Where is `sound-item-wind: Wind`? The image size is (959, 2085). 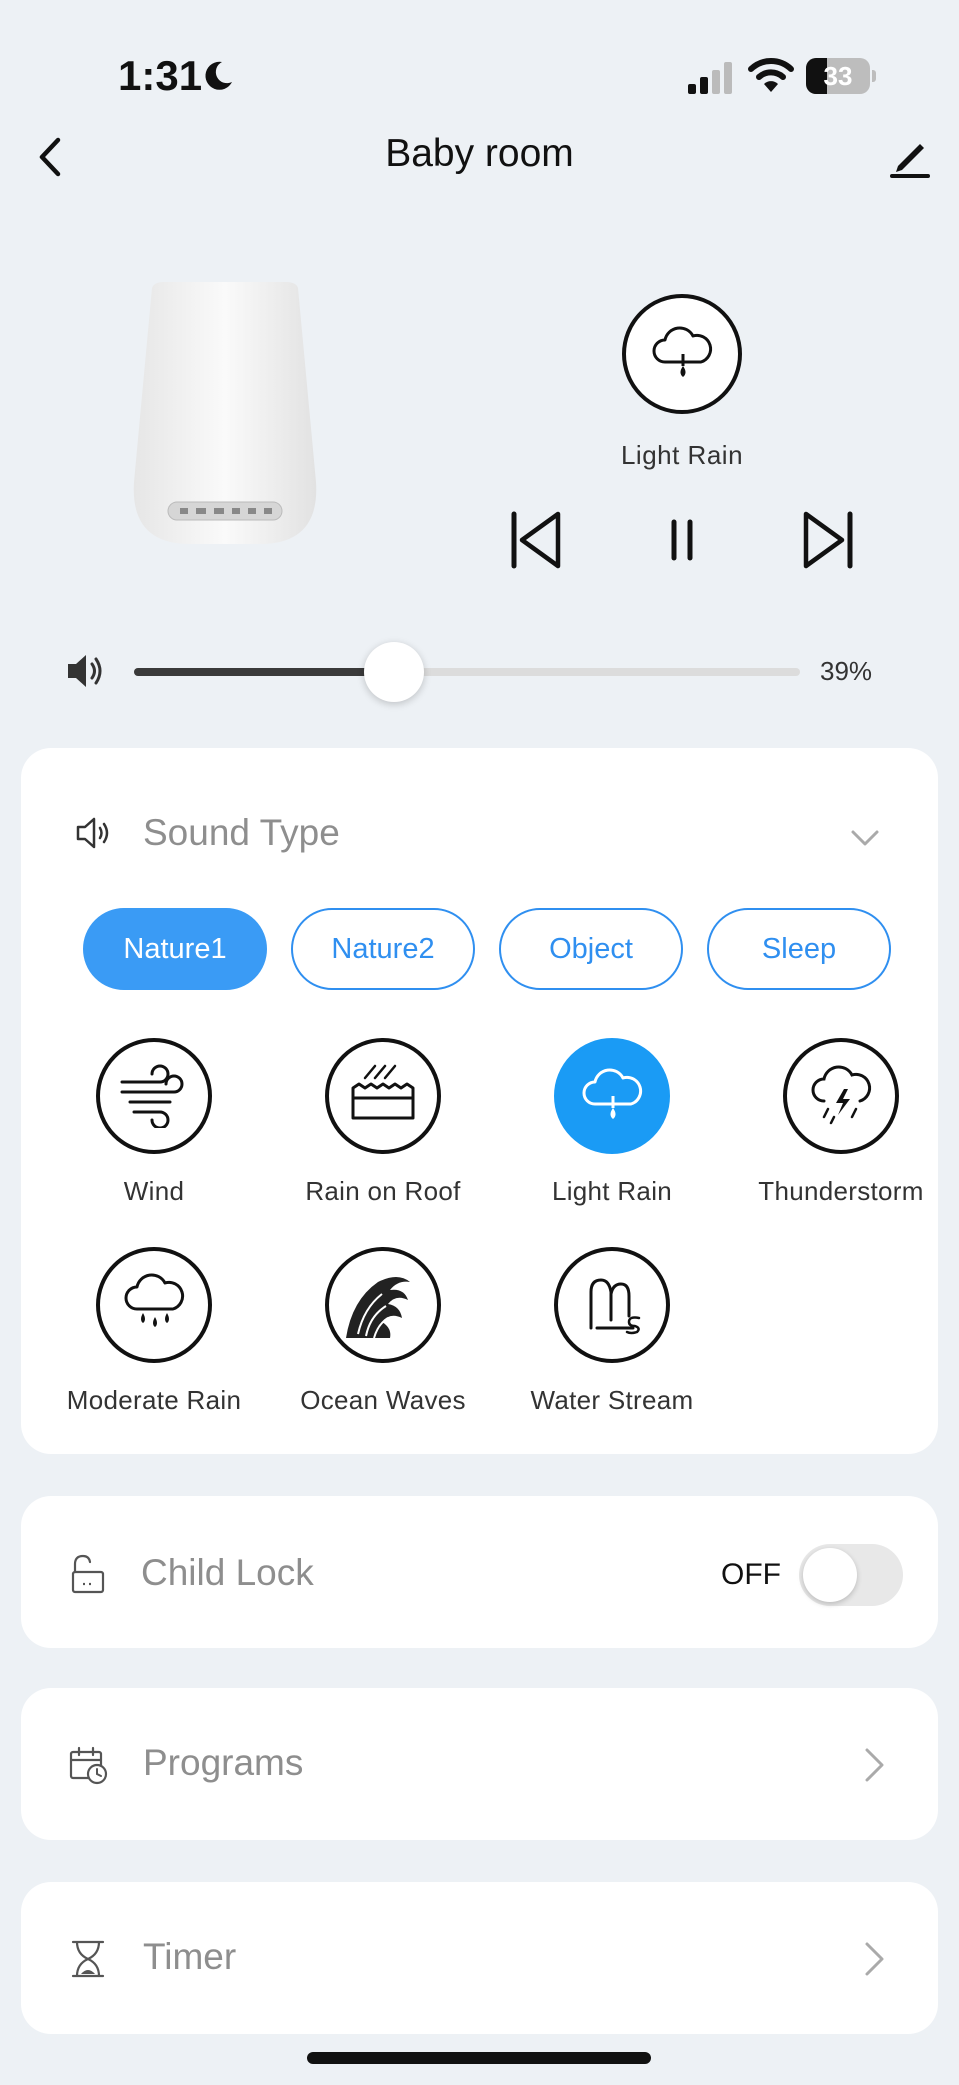
sound-item-wind: Wind is located at coordinates (154, 1133).